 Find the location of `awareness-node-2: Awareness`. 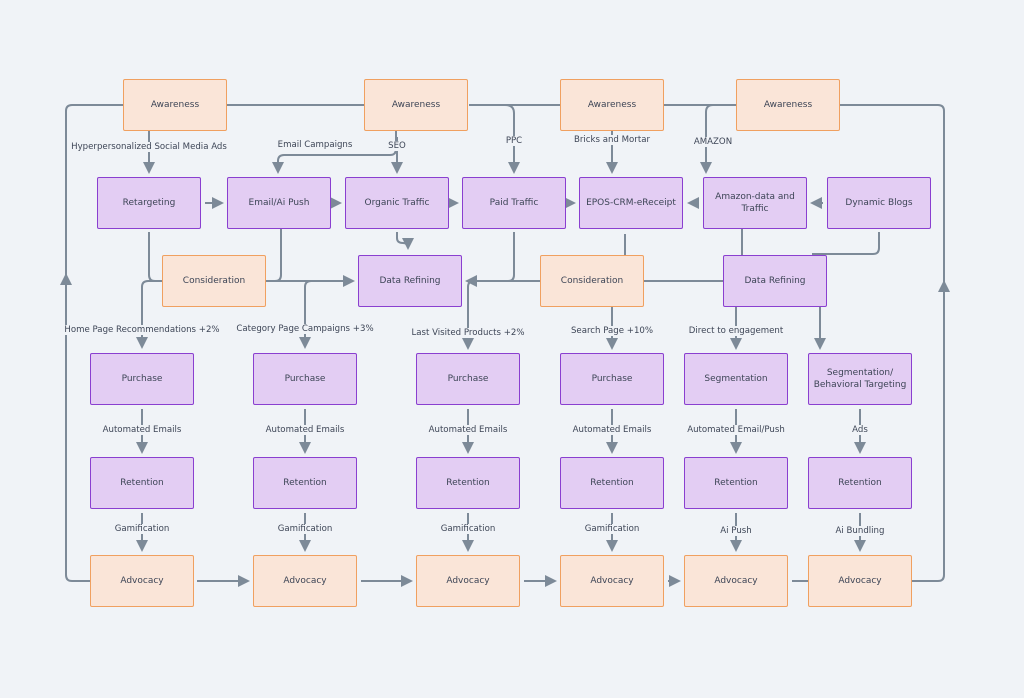

awareness-node-2: Awareness is located at coordinates (416, 105).